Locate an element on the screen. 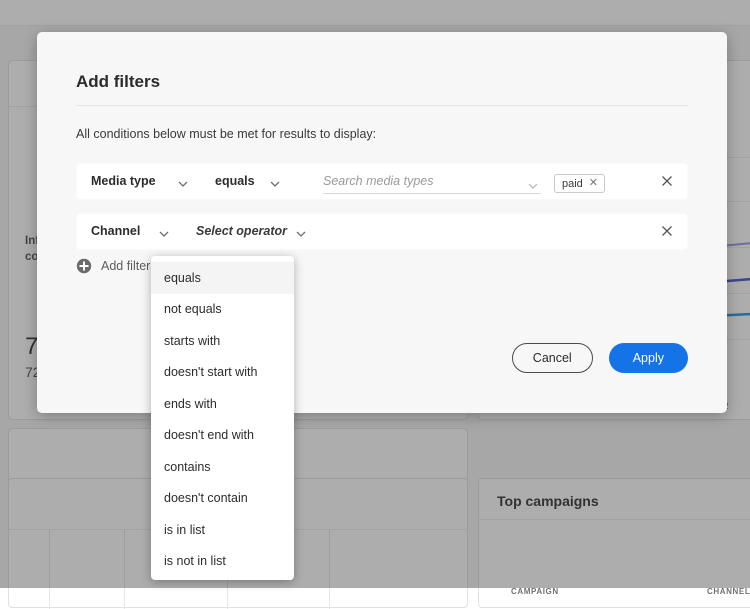 Image resolution: width=750 pixels, height=609 pixels. filter-field-select: Media type is located at coordinates (123, 181).